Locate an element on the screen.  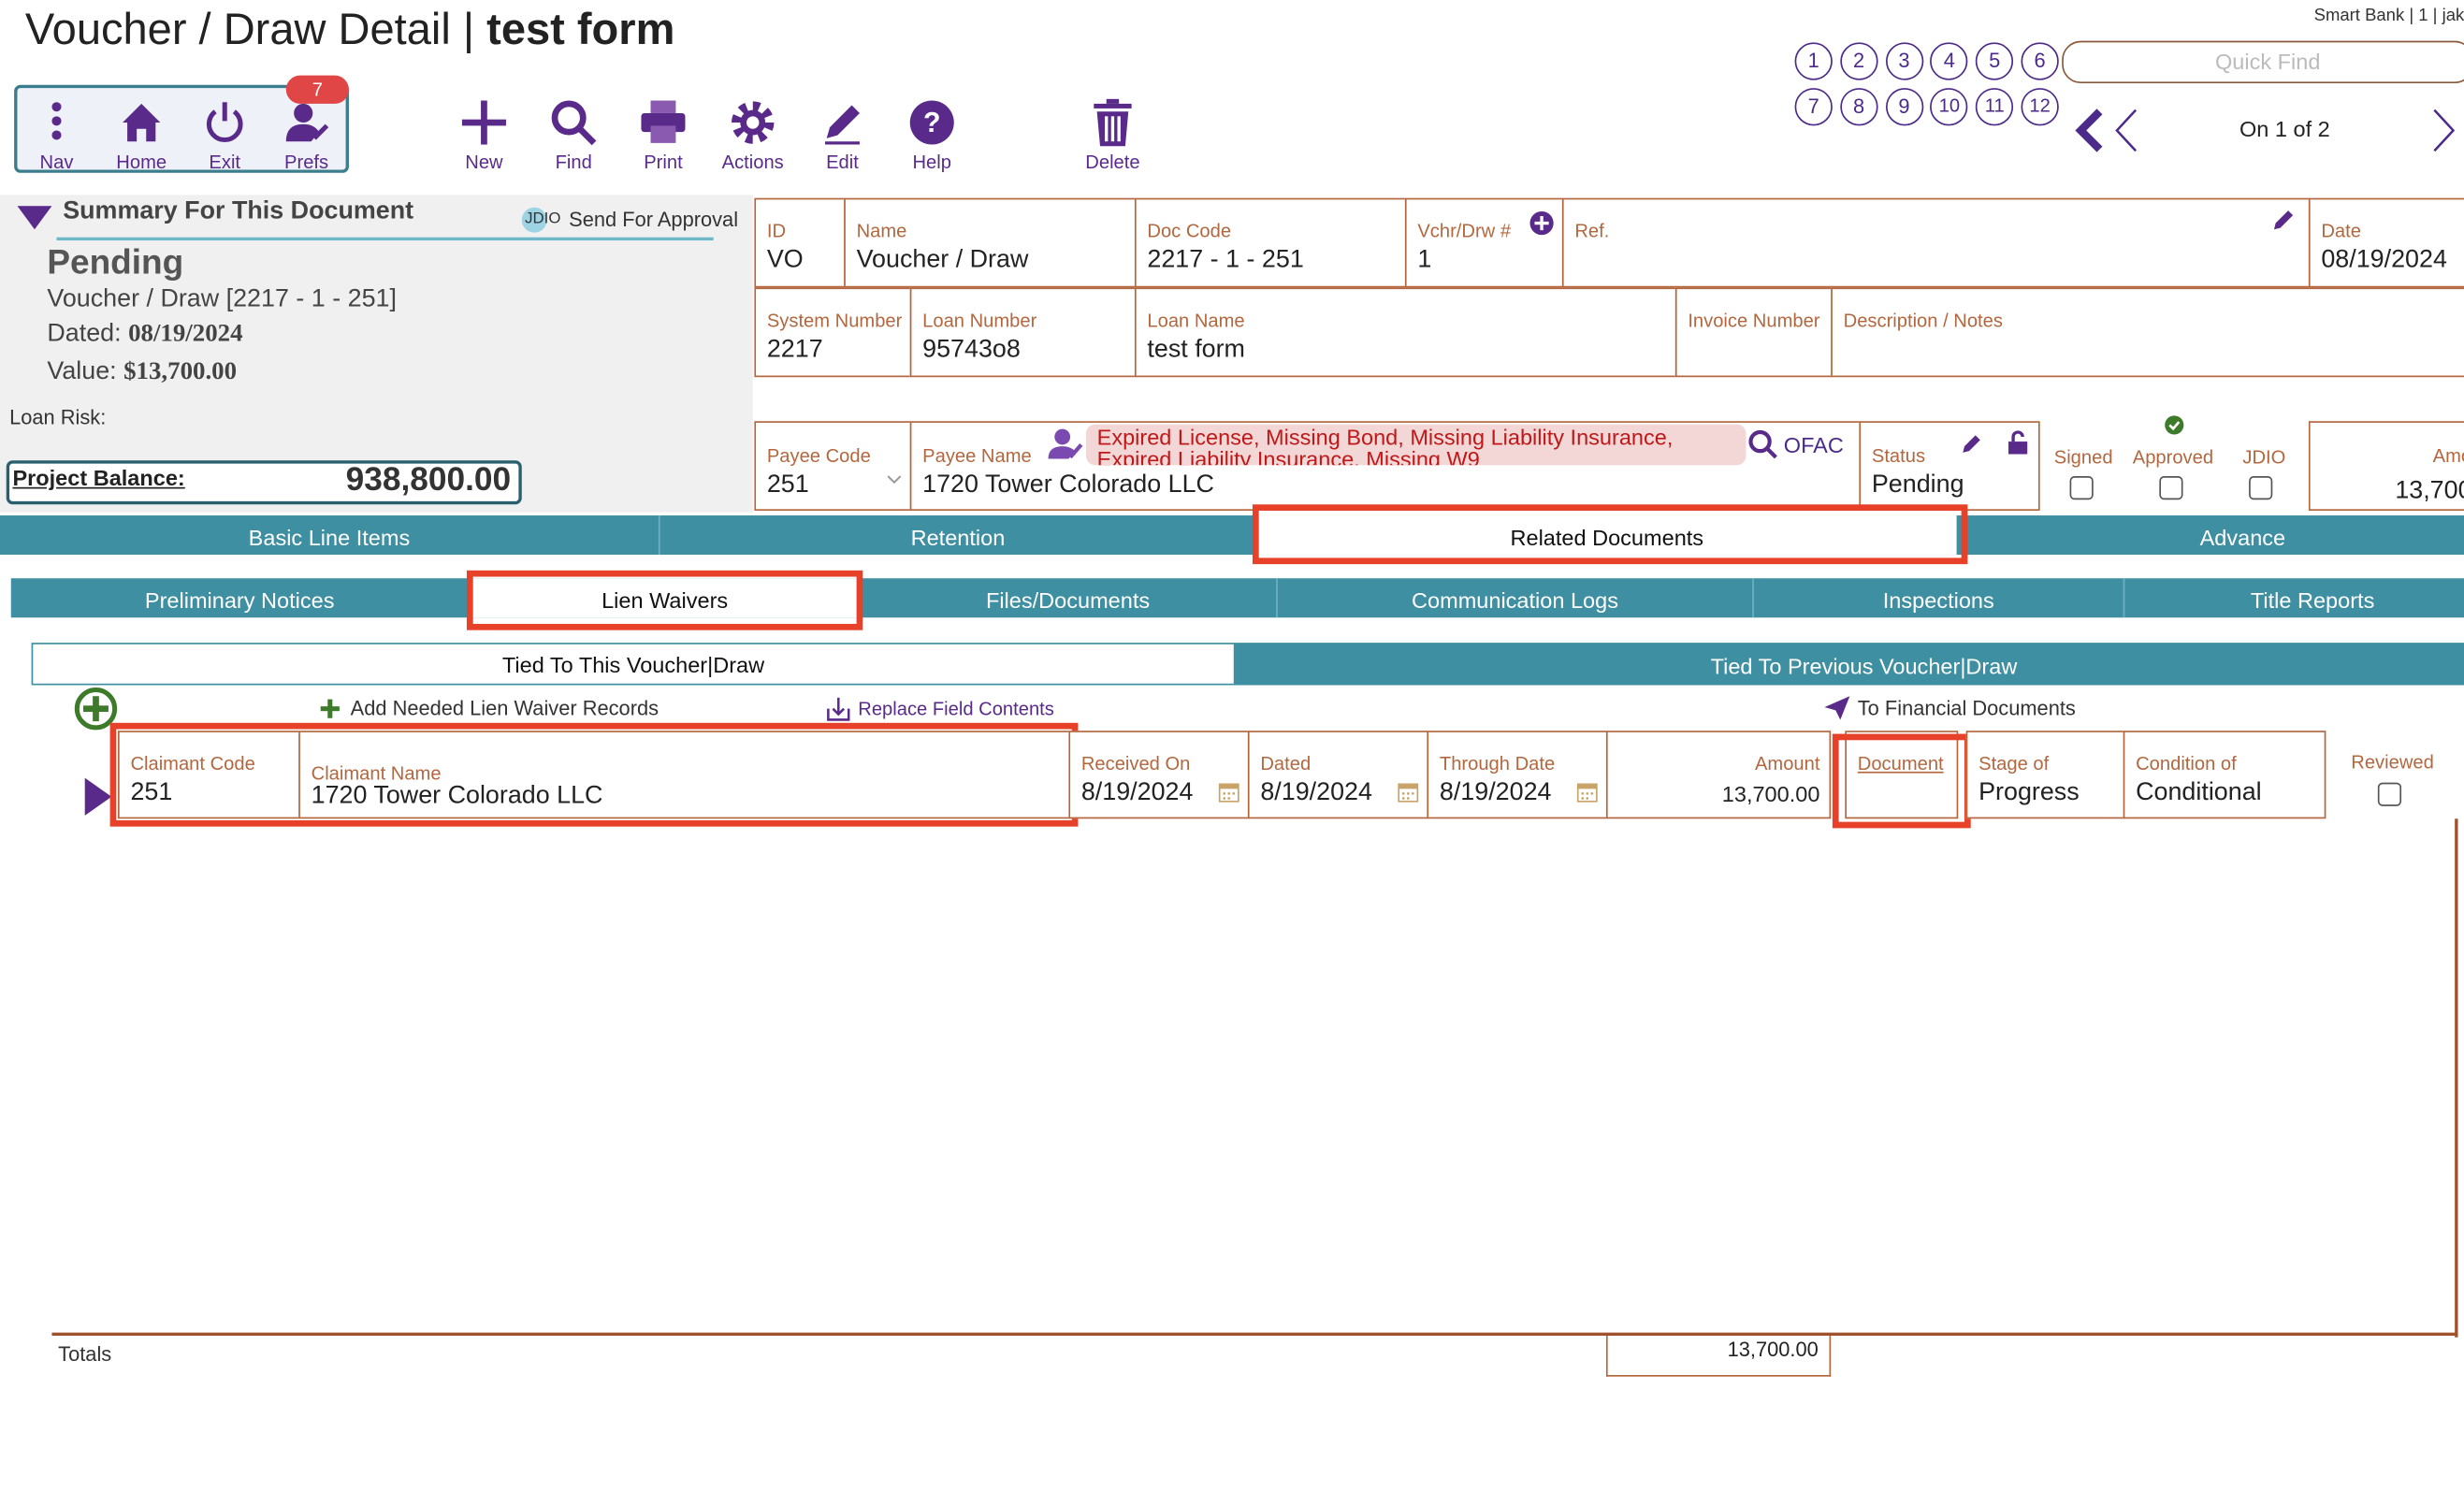
quick-link-8: 8 is located at coordinates (1859, 107).